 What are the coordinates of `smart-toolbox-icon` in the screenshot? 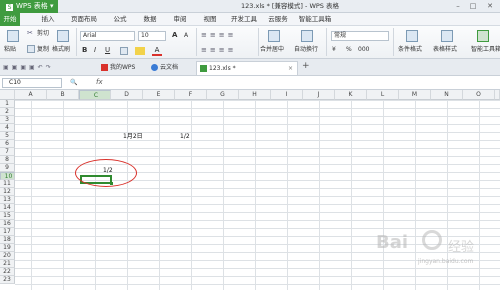 It's located at (483, 36).